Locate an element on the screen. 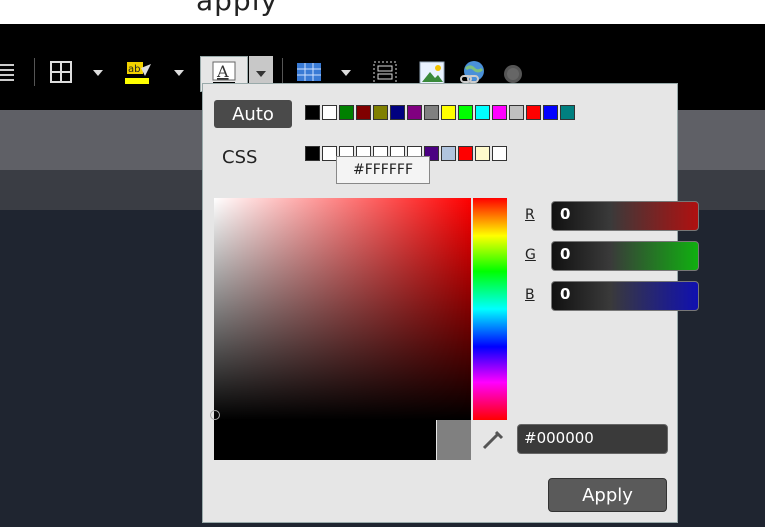 The width and height of the screenshot is (765, 527). top-strip: apply is located at coordinates (382, 12).